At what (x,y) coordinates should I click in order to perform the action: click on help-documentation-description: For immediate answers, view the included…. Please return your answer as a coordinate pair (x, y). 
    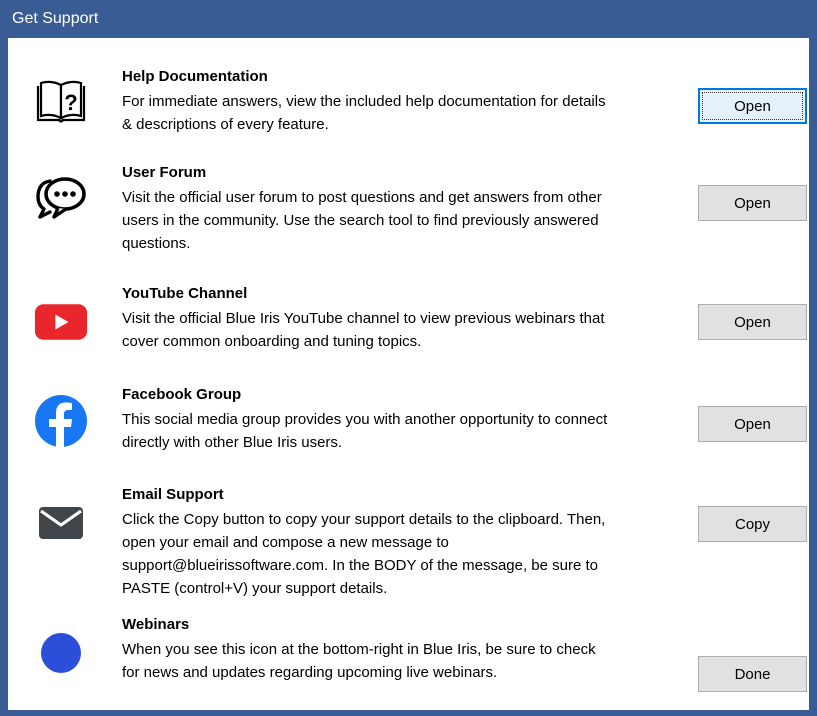
    Looking at the image, I should click on (364, 113).